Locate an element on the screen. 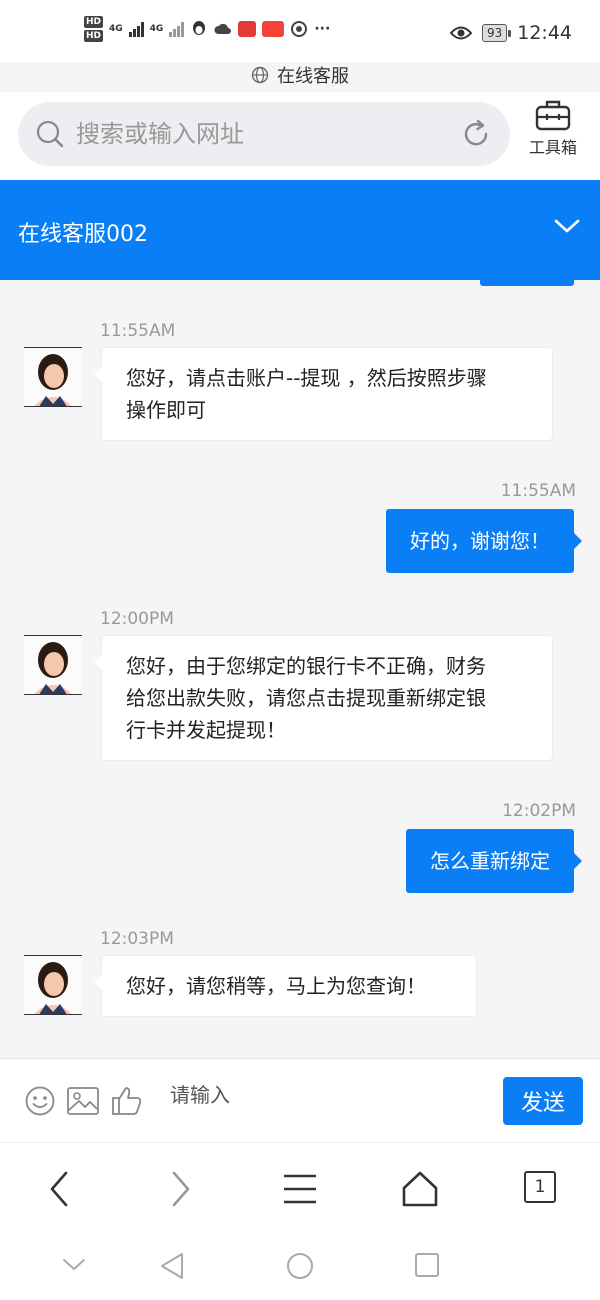 The height and width of the screenshot is (1300, 600). message-line: 您好，请您稍等，马上为您查询！ is located at coordinates (276, 986).